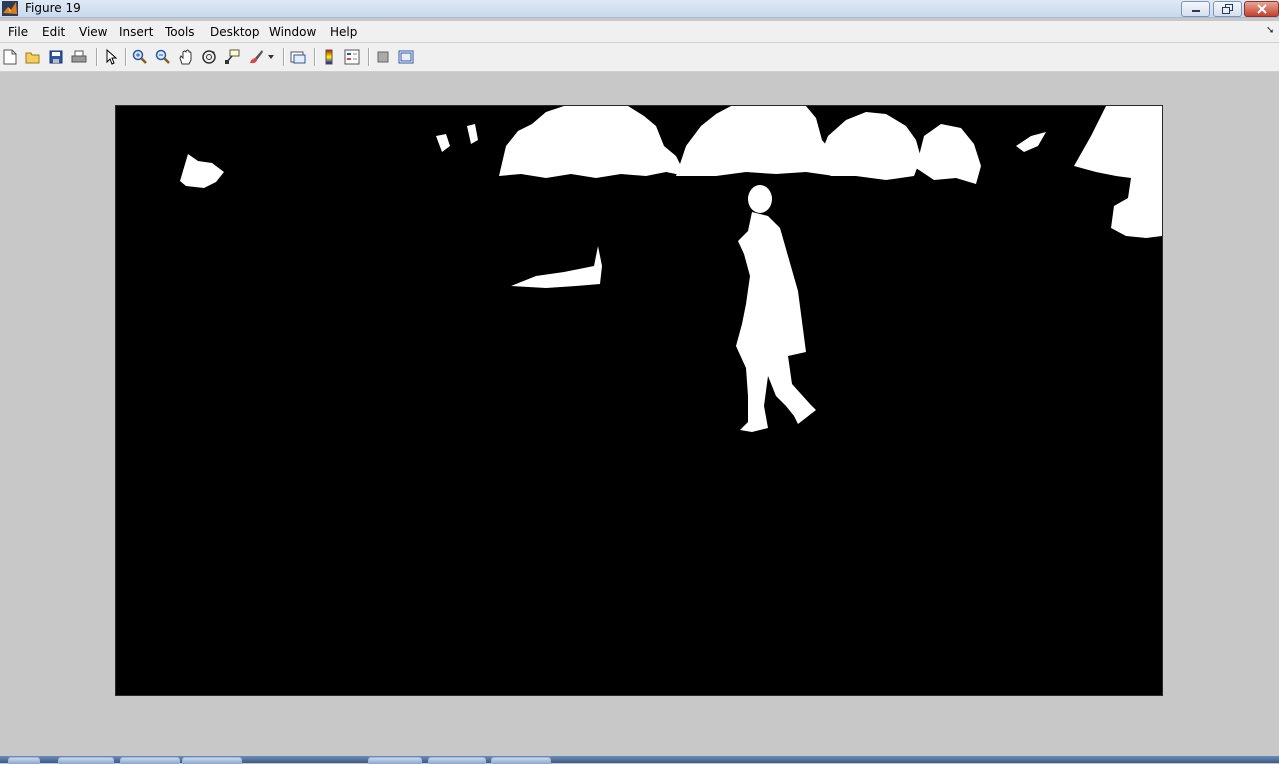 The image size is (1279, 764). I want to click on menu-tools: Tools, so click(180, 32).